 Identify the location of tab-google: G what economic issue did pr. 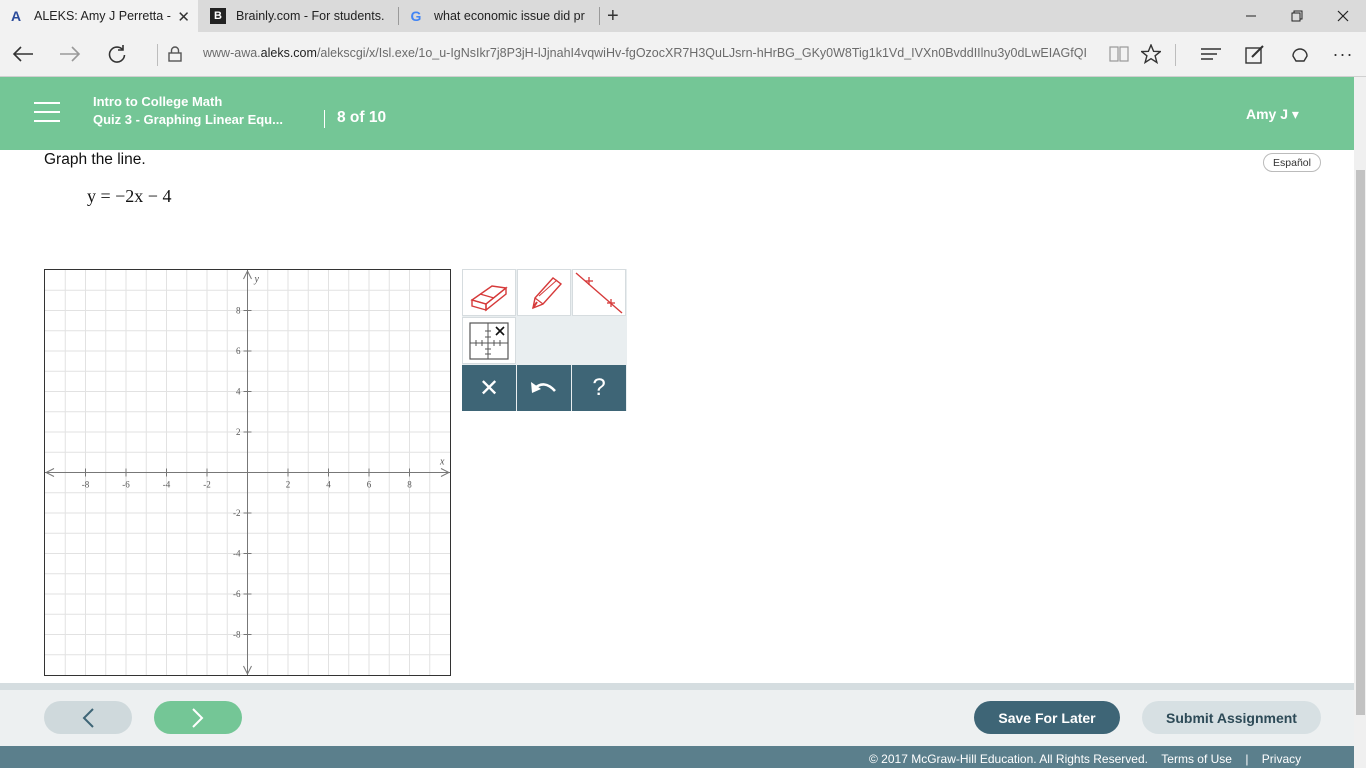
(498, 16).